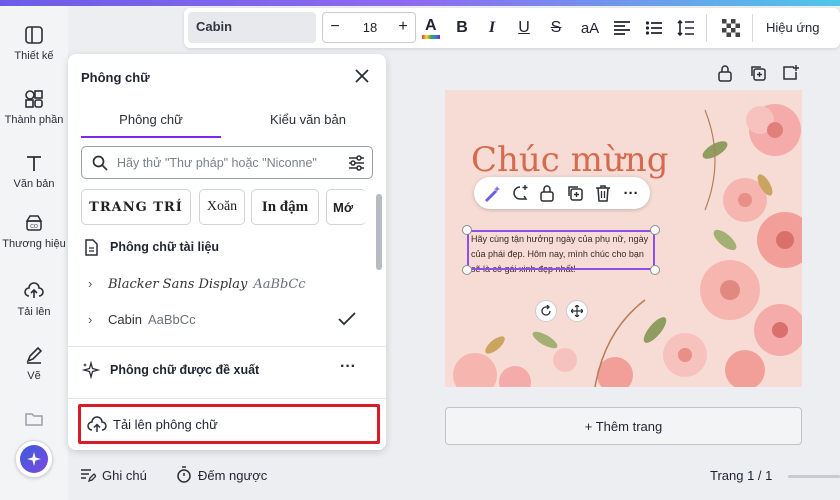  I want to click on text-color-button: A, so click(431, 28).